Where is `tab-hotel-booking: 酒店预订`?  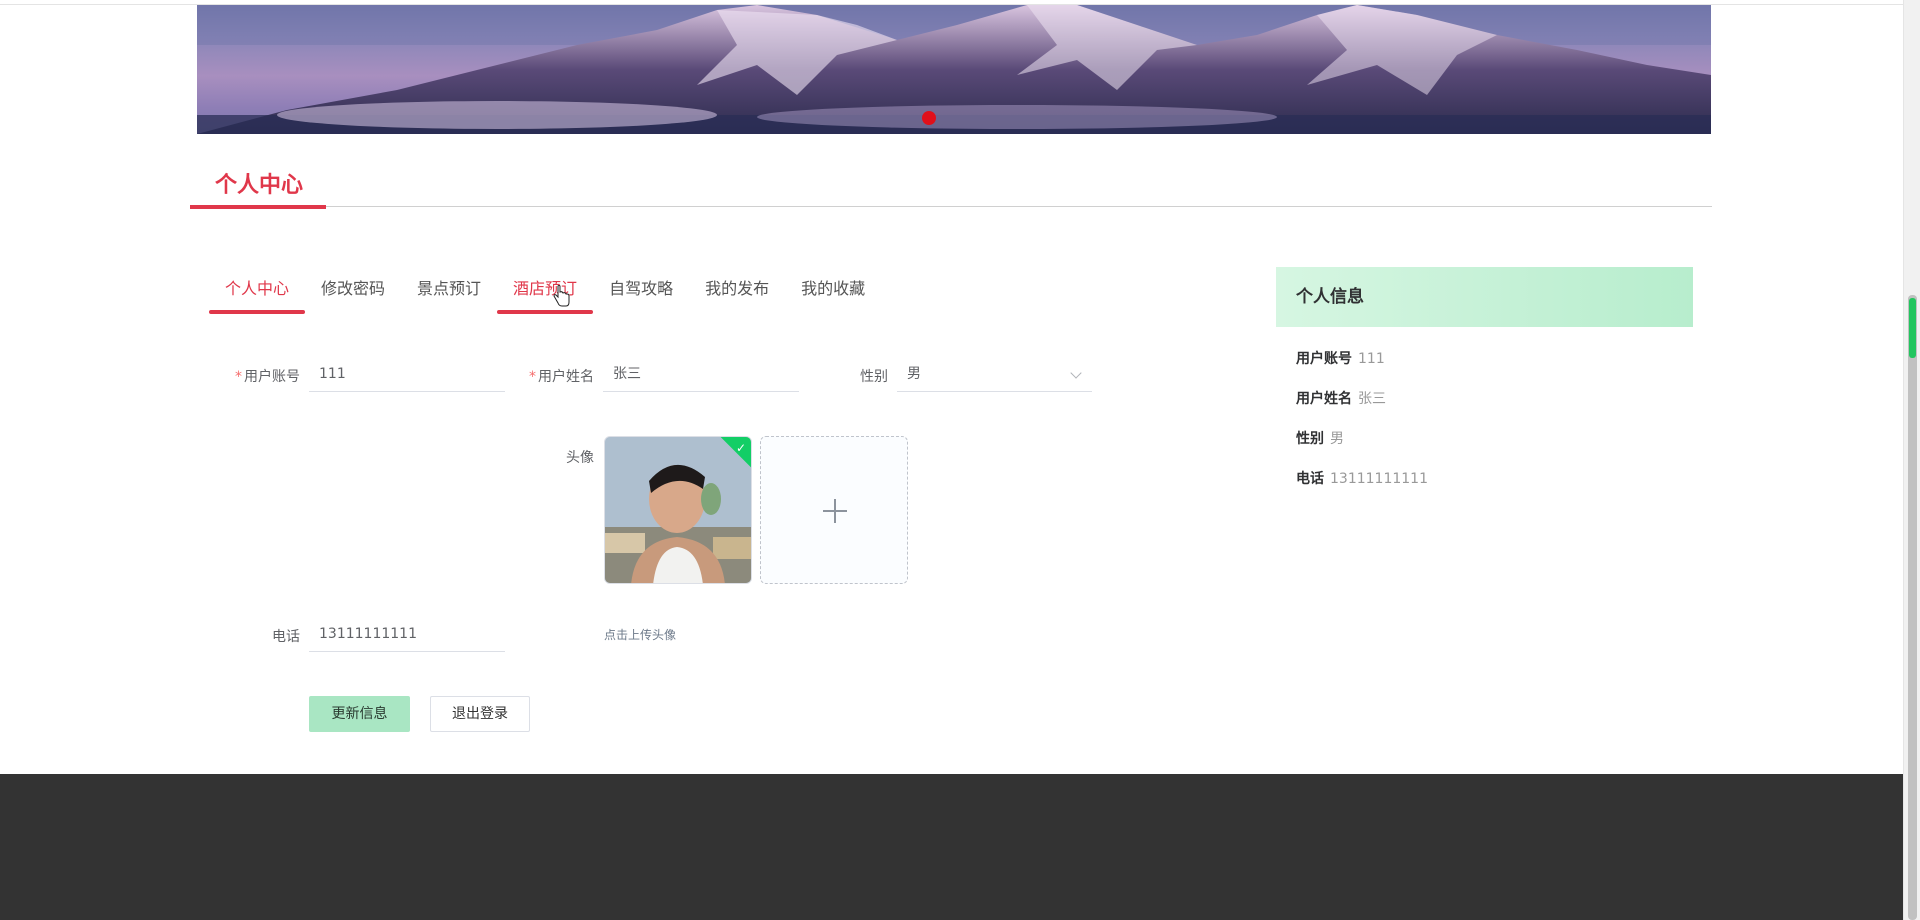 tab-hotel-booking: 酒店预订 is located at coordinates (545, 294).